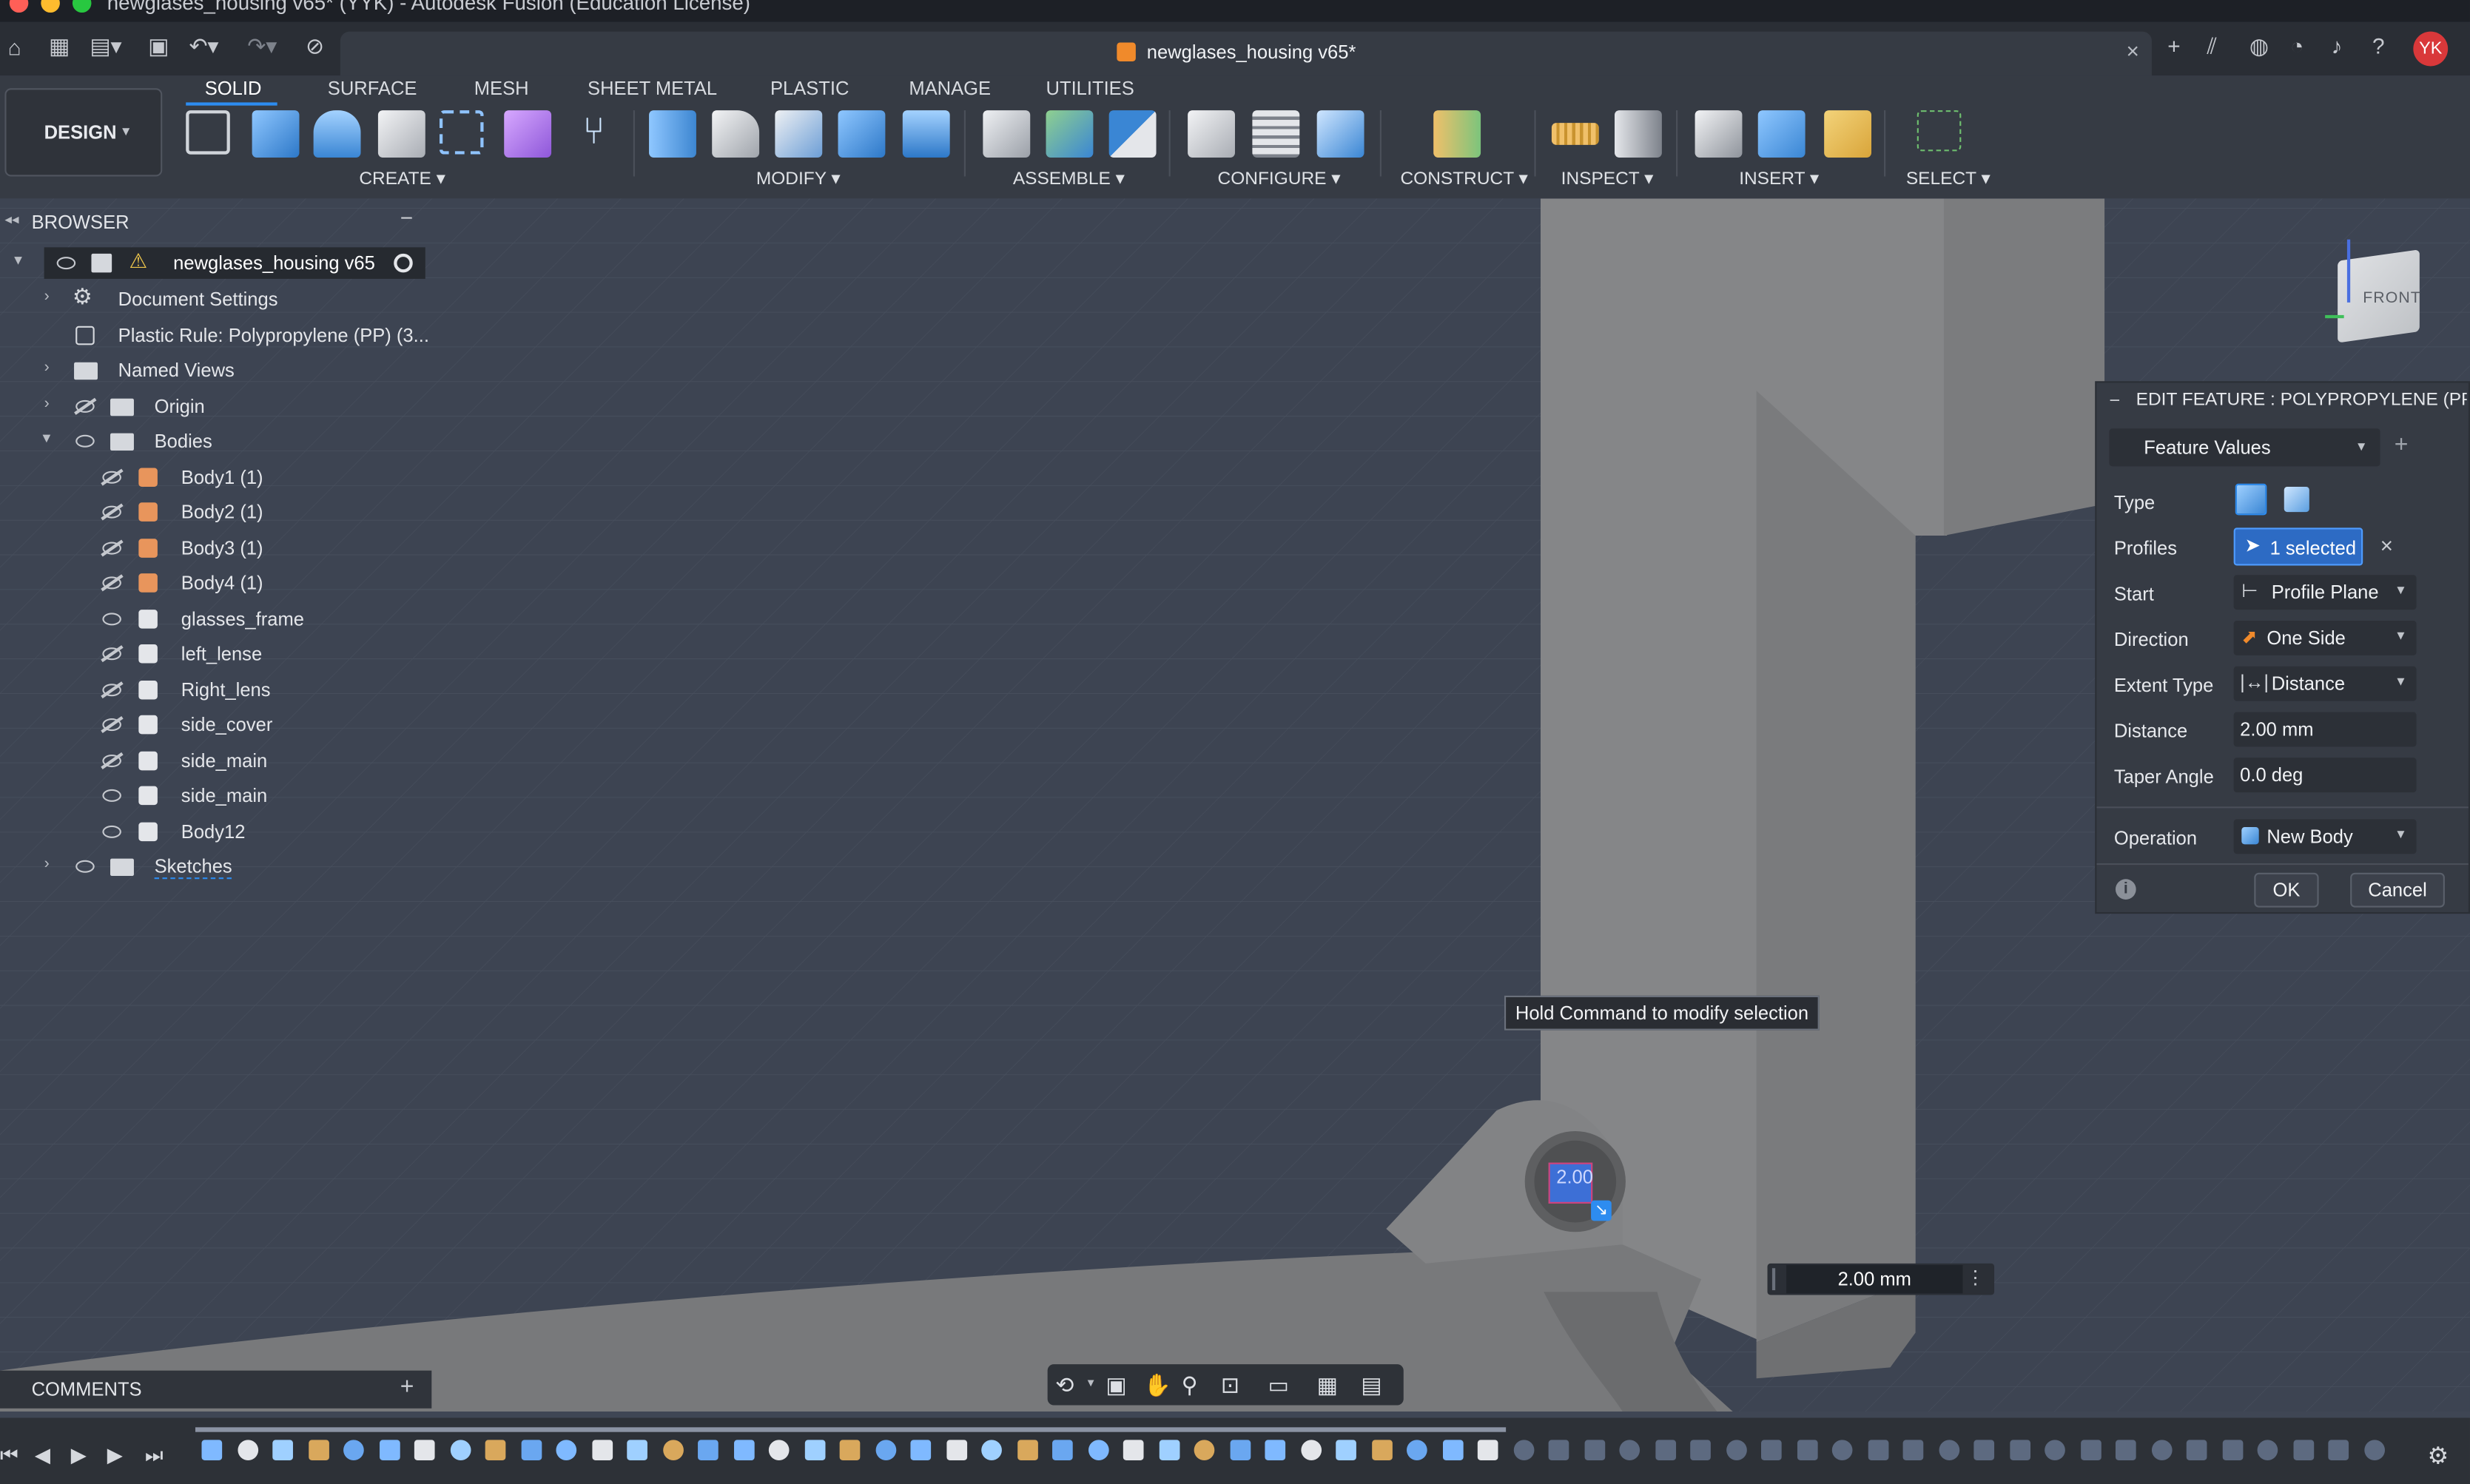  I want to click on minimize-browser-icon: −, so click(406, 217).